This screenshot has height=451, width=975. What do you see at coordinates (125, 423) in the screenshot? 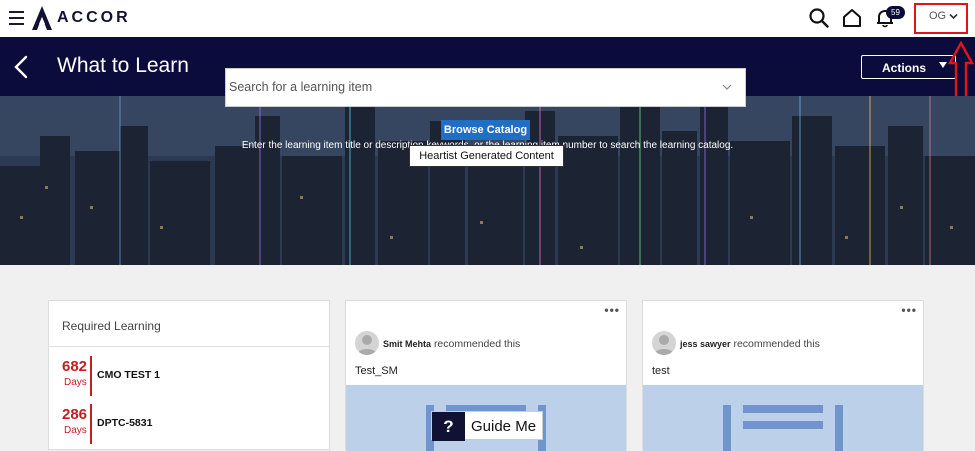
I see `learning-item-name: DPTC-5831` at bounding box center [125, 423].